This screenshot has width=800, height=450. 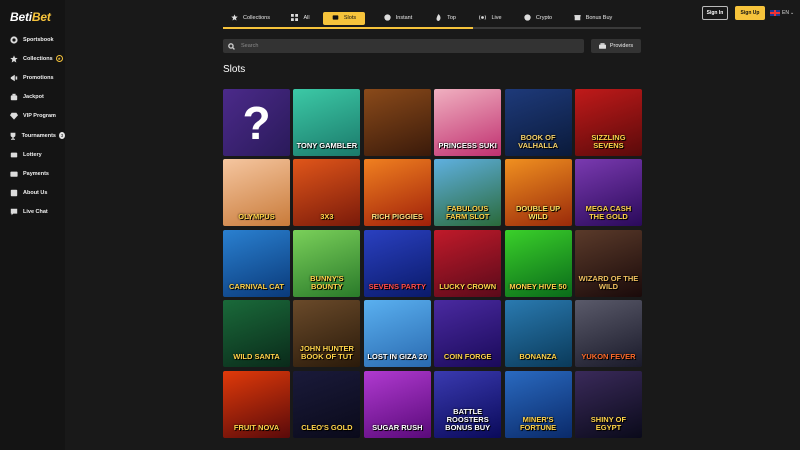 I want to click on game-tile: Sevens Party, so click(x=397, y=263).